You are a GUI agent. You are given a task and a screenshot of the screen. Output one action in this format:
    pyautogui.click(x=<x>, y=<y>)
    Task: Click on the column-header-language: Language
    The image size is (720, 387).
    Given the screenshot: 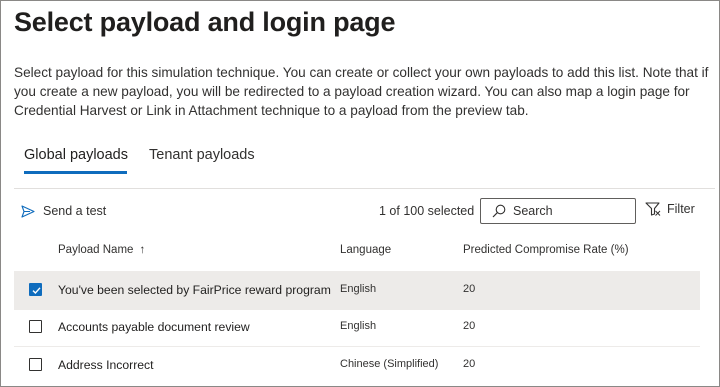 What is the action you would take?
    pyautogui.click(x=365, y=250)
    